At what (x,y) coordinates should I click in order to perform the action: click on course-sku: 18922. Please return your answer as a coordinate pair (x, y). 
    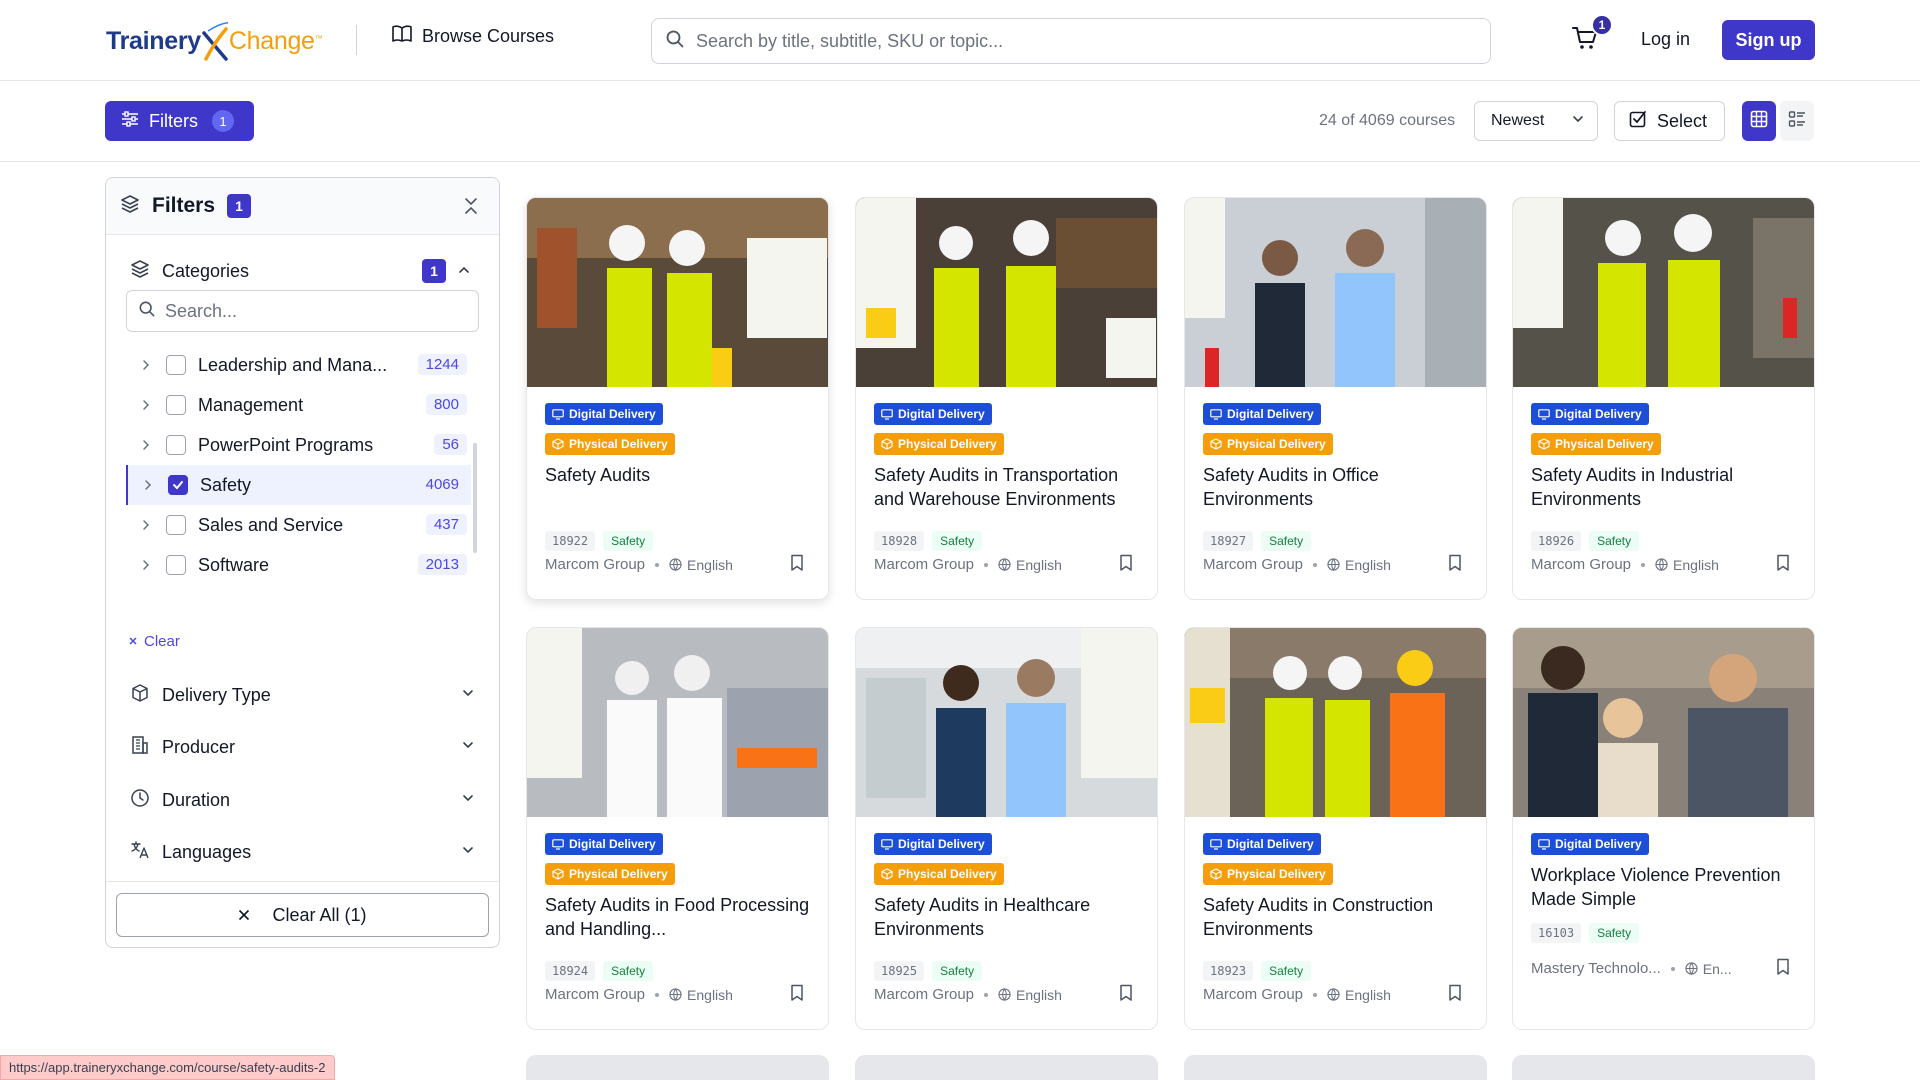
    Looking at the image, I should click on (570, 541).